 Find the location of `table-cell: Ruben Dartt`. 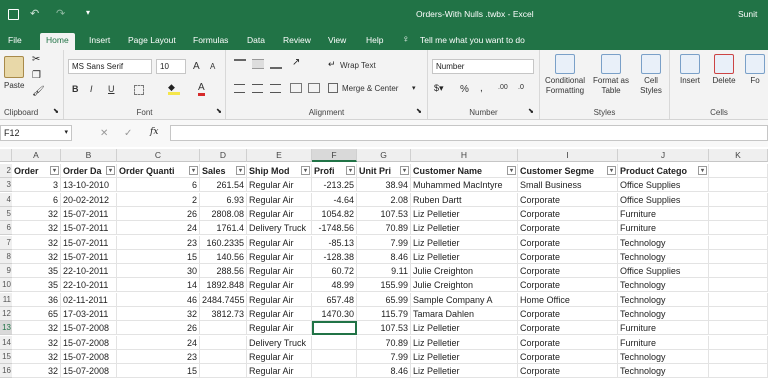

table-cell: Ruben Dartt is located at coordinates (464, 199).